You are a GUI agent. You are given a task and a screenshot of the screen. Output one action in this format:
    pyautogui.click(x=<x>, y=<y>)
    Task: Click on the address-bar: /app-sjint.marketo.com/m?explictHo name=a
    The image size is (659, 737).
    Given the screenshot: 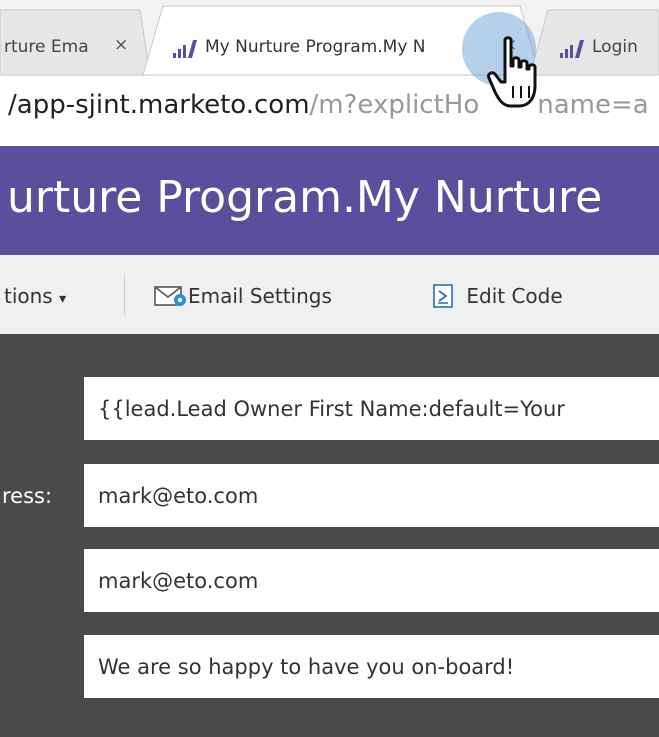 What is the action you would take?
    pyautogui.click(x=329, y=110)
    